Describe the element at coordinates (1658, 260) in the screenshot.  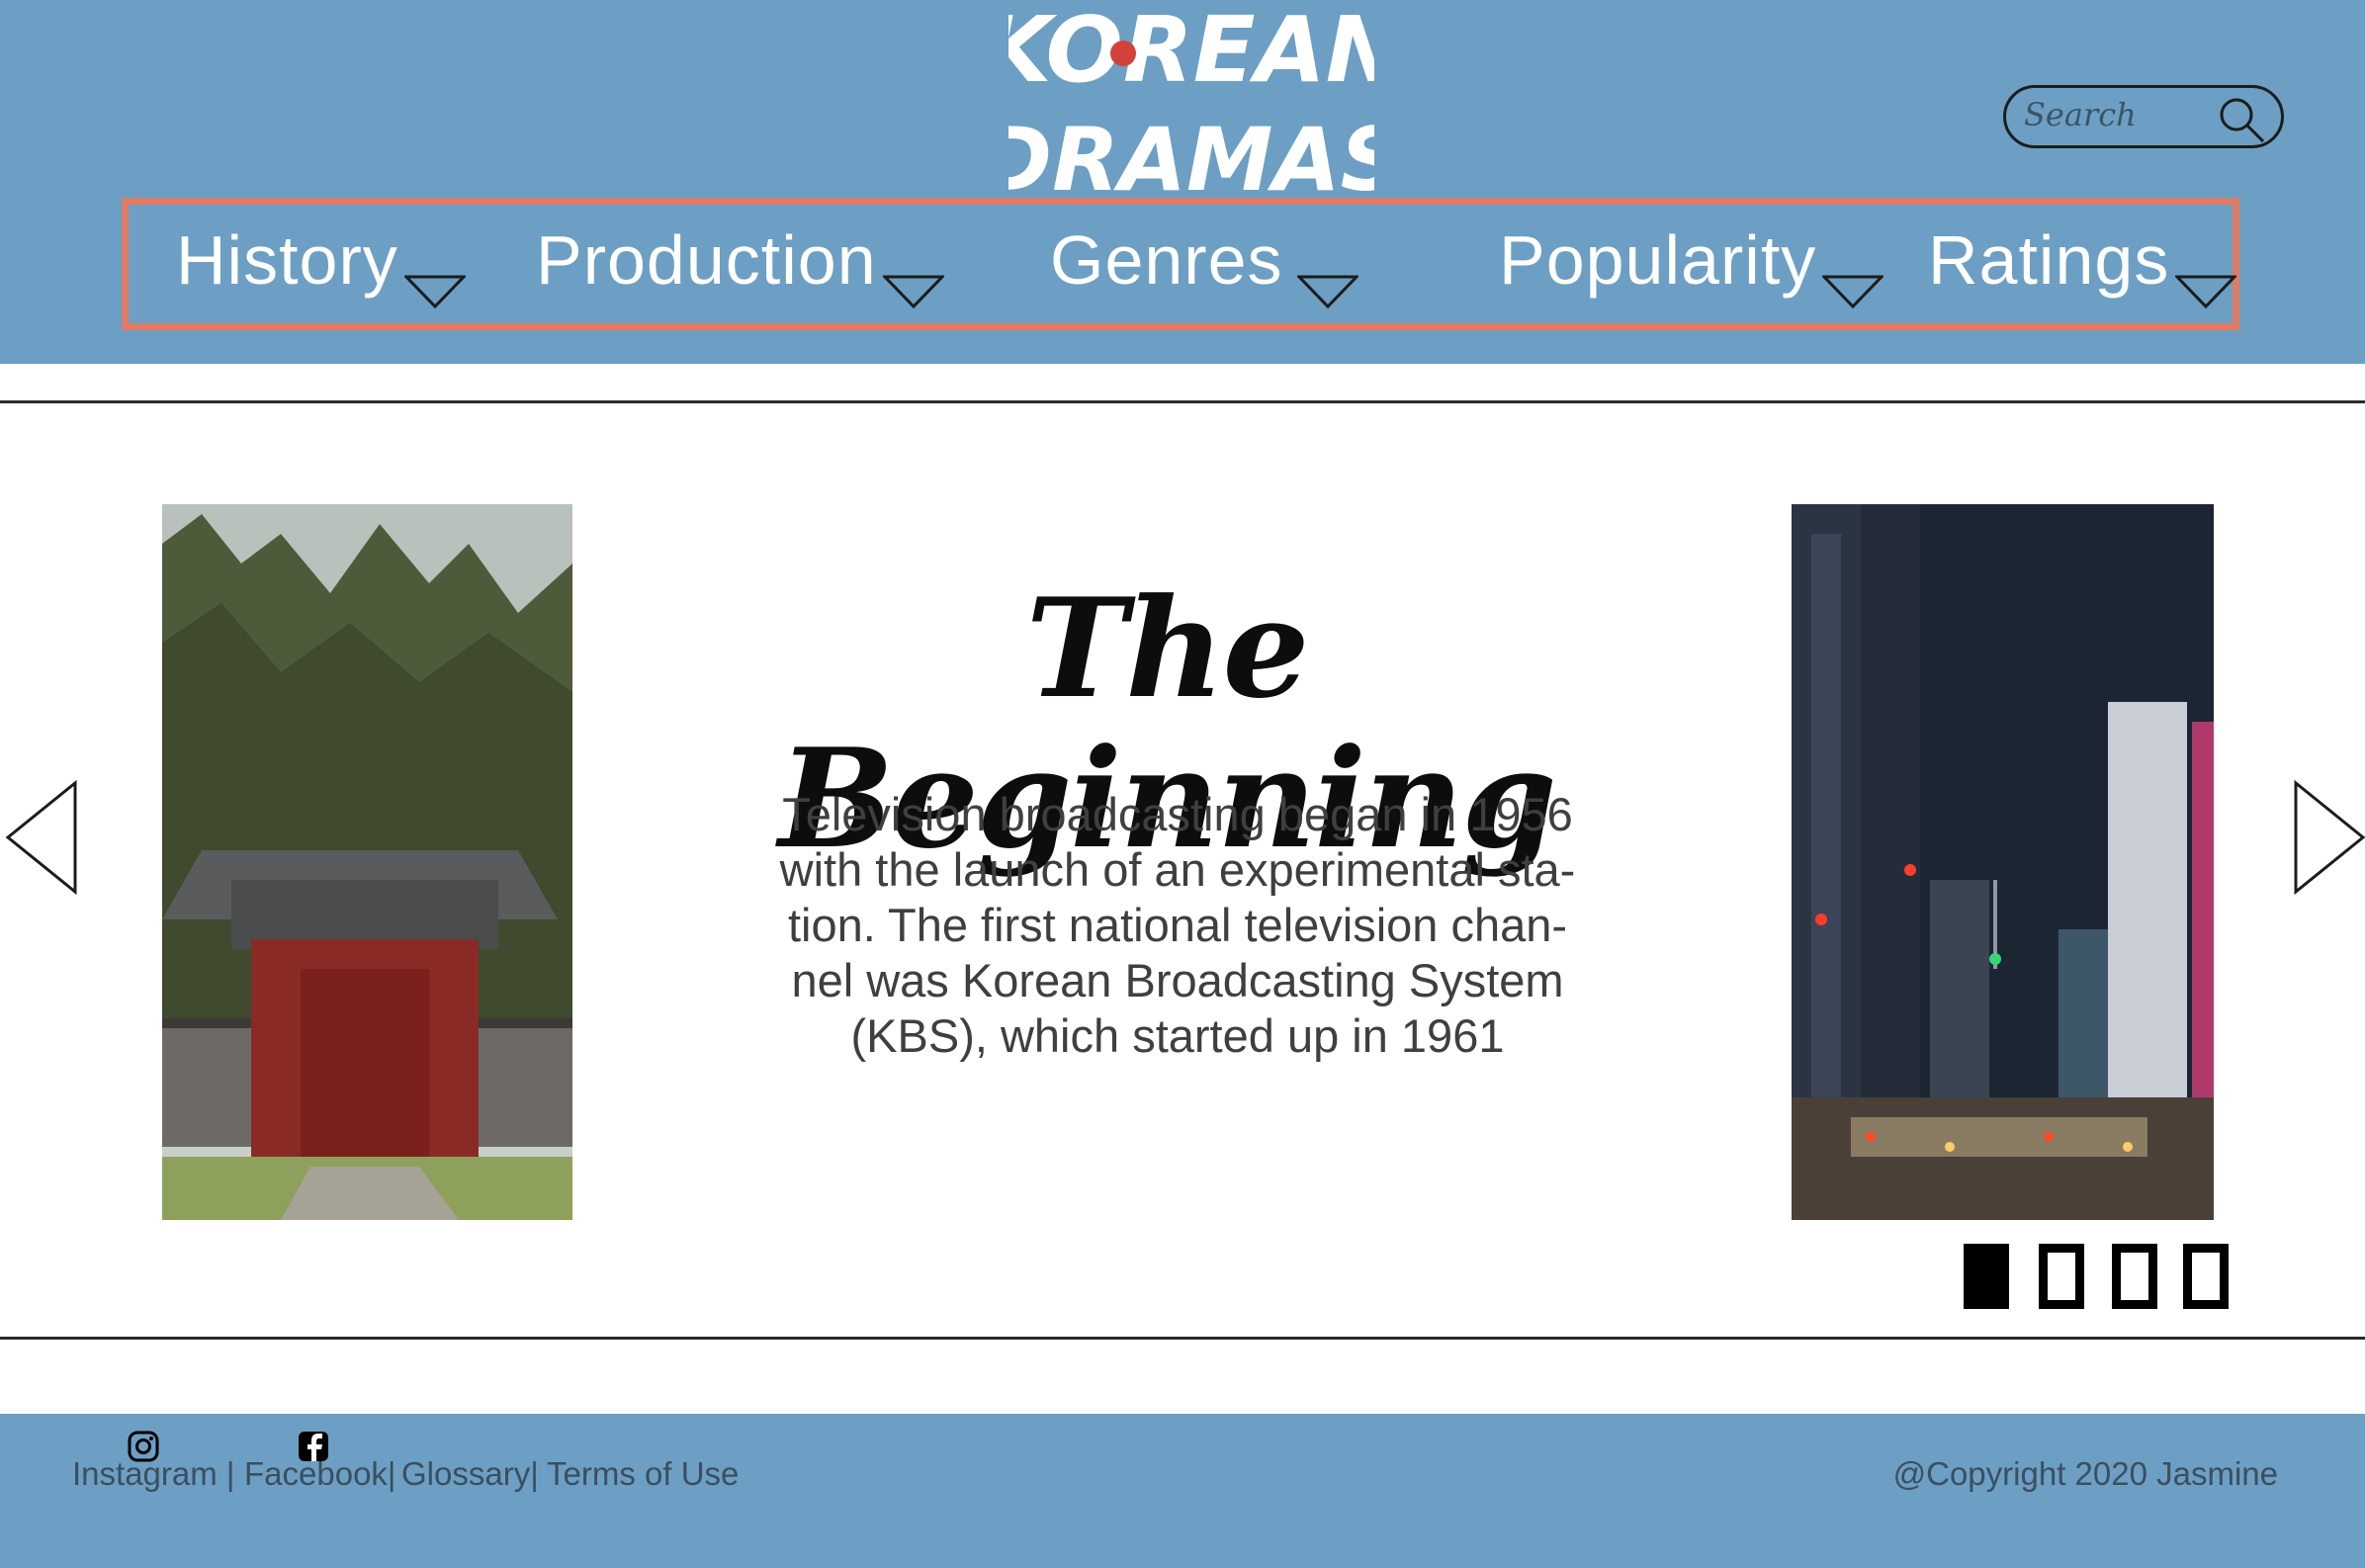
I see `nav-label: Popularity` at that location.